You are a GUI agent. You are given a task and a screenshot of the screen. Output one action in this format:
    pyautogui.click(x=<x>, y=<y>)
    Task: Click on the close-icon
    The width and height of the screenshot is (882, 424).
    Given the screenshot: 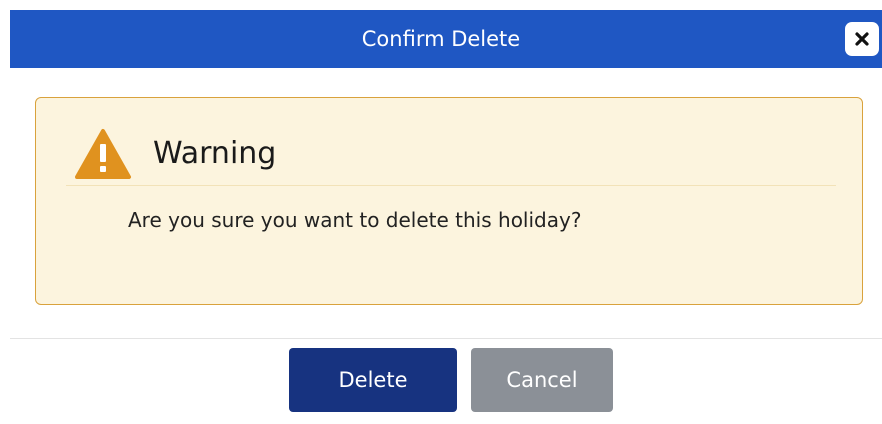 What is the action you would take?
    pyautogui.click(x=862, y=39)
    